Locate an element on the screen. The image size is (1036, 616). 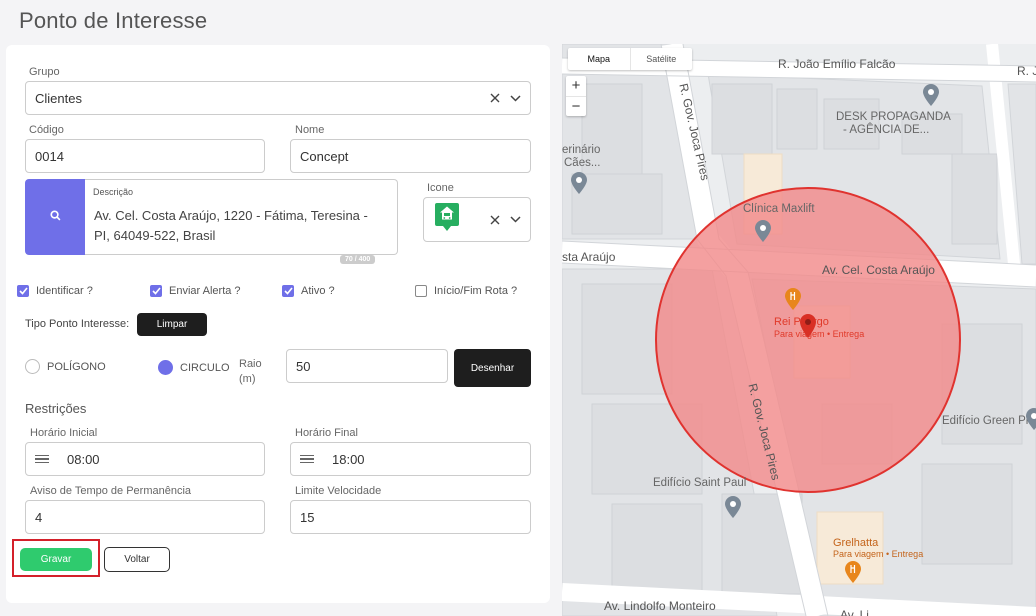
location-pin-icon is located at coordinates (808, 326).